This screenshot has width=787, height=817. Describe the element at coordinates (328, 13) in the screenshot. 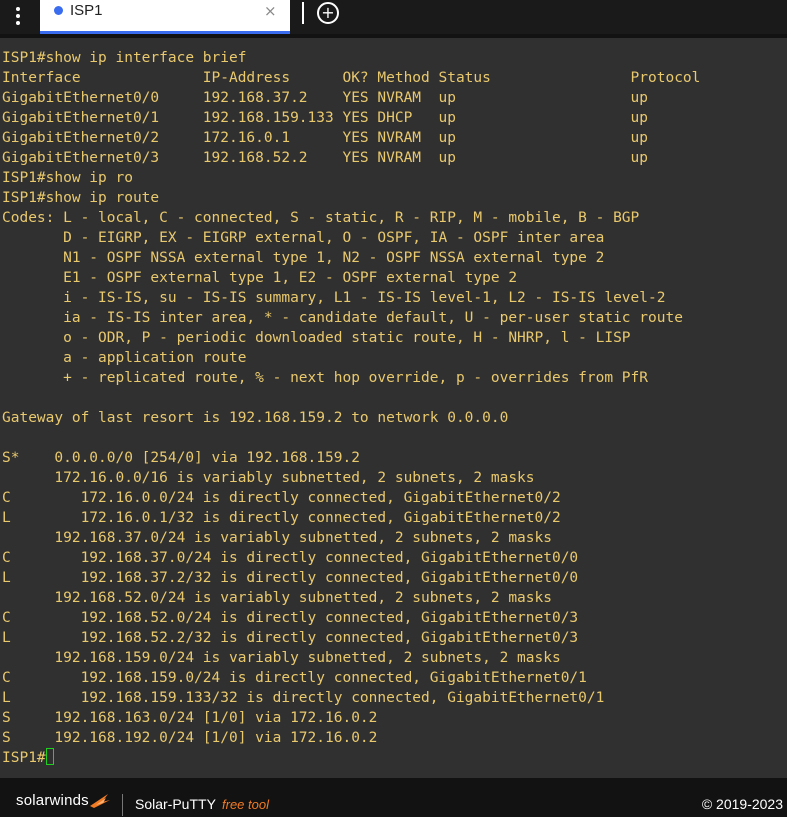

I see `new-tab-plus-icon: +` at that location.